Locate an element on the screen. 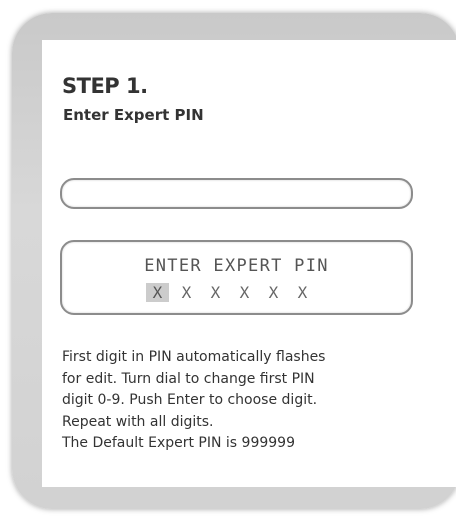 The image size is (456, 517). step-title: STEP 1. is located at coordinates (105, 86).